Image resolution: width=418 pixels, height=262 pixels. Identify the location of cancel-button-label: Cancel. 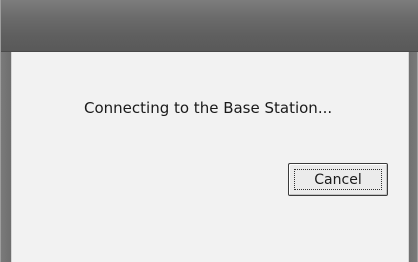
(338, 179).